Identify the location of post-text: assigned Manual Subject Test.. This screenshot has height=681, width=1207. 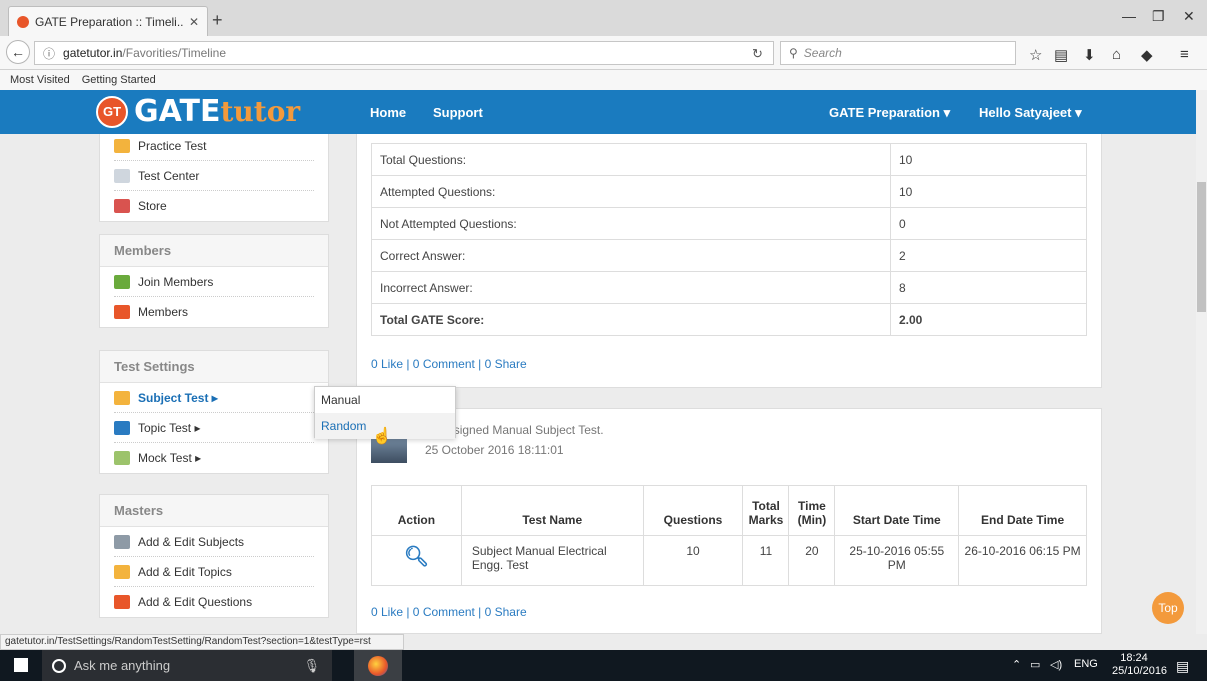
(520, 430).